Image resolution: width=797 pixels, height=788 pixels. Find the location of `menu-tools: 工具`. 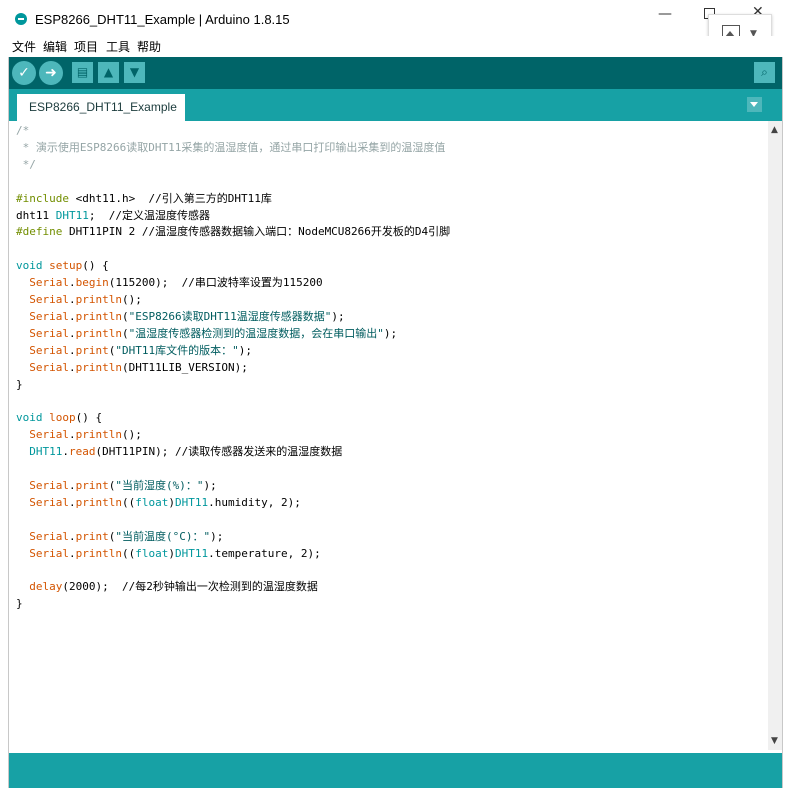

menu-tools: 工具 is located at coordinates (118, 46).